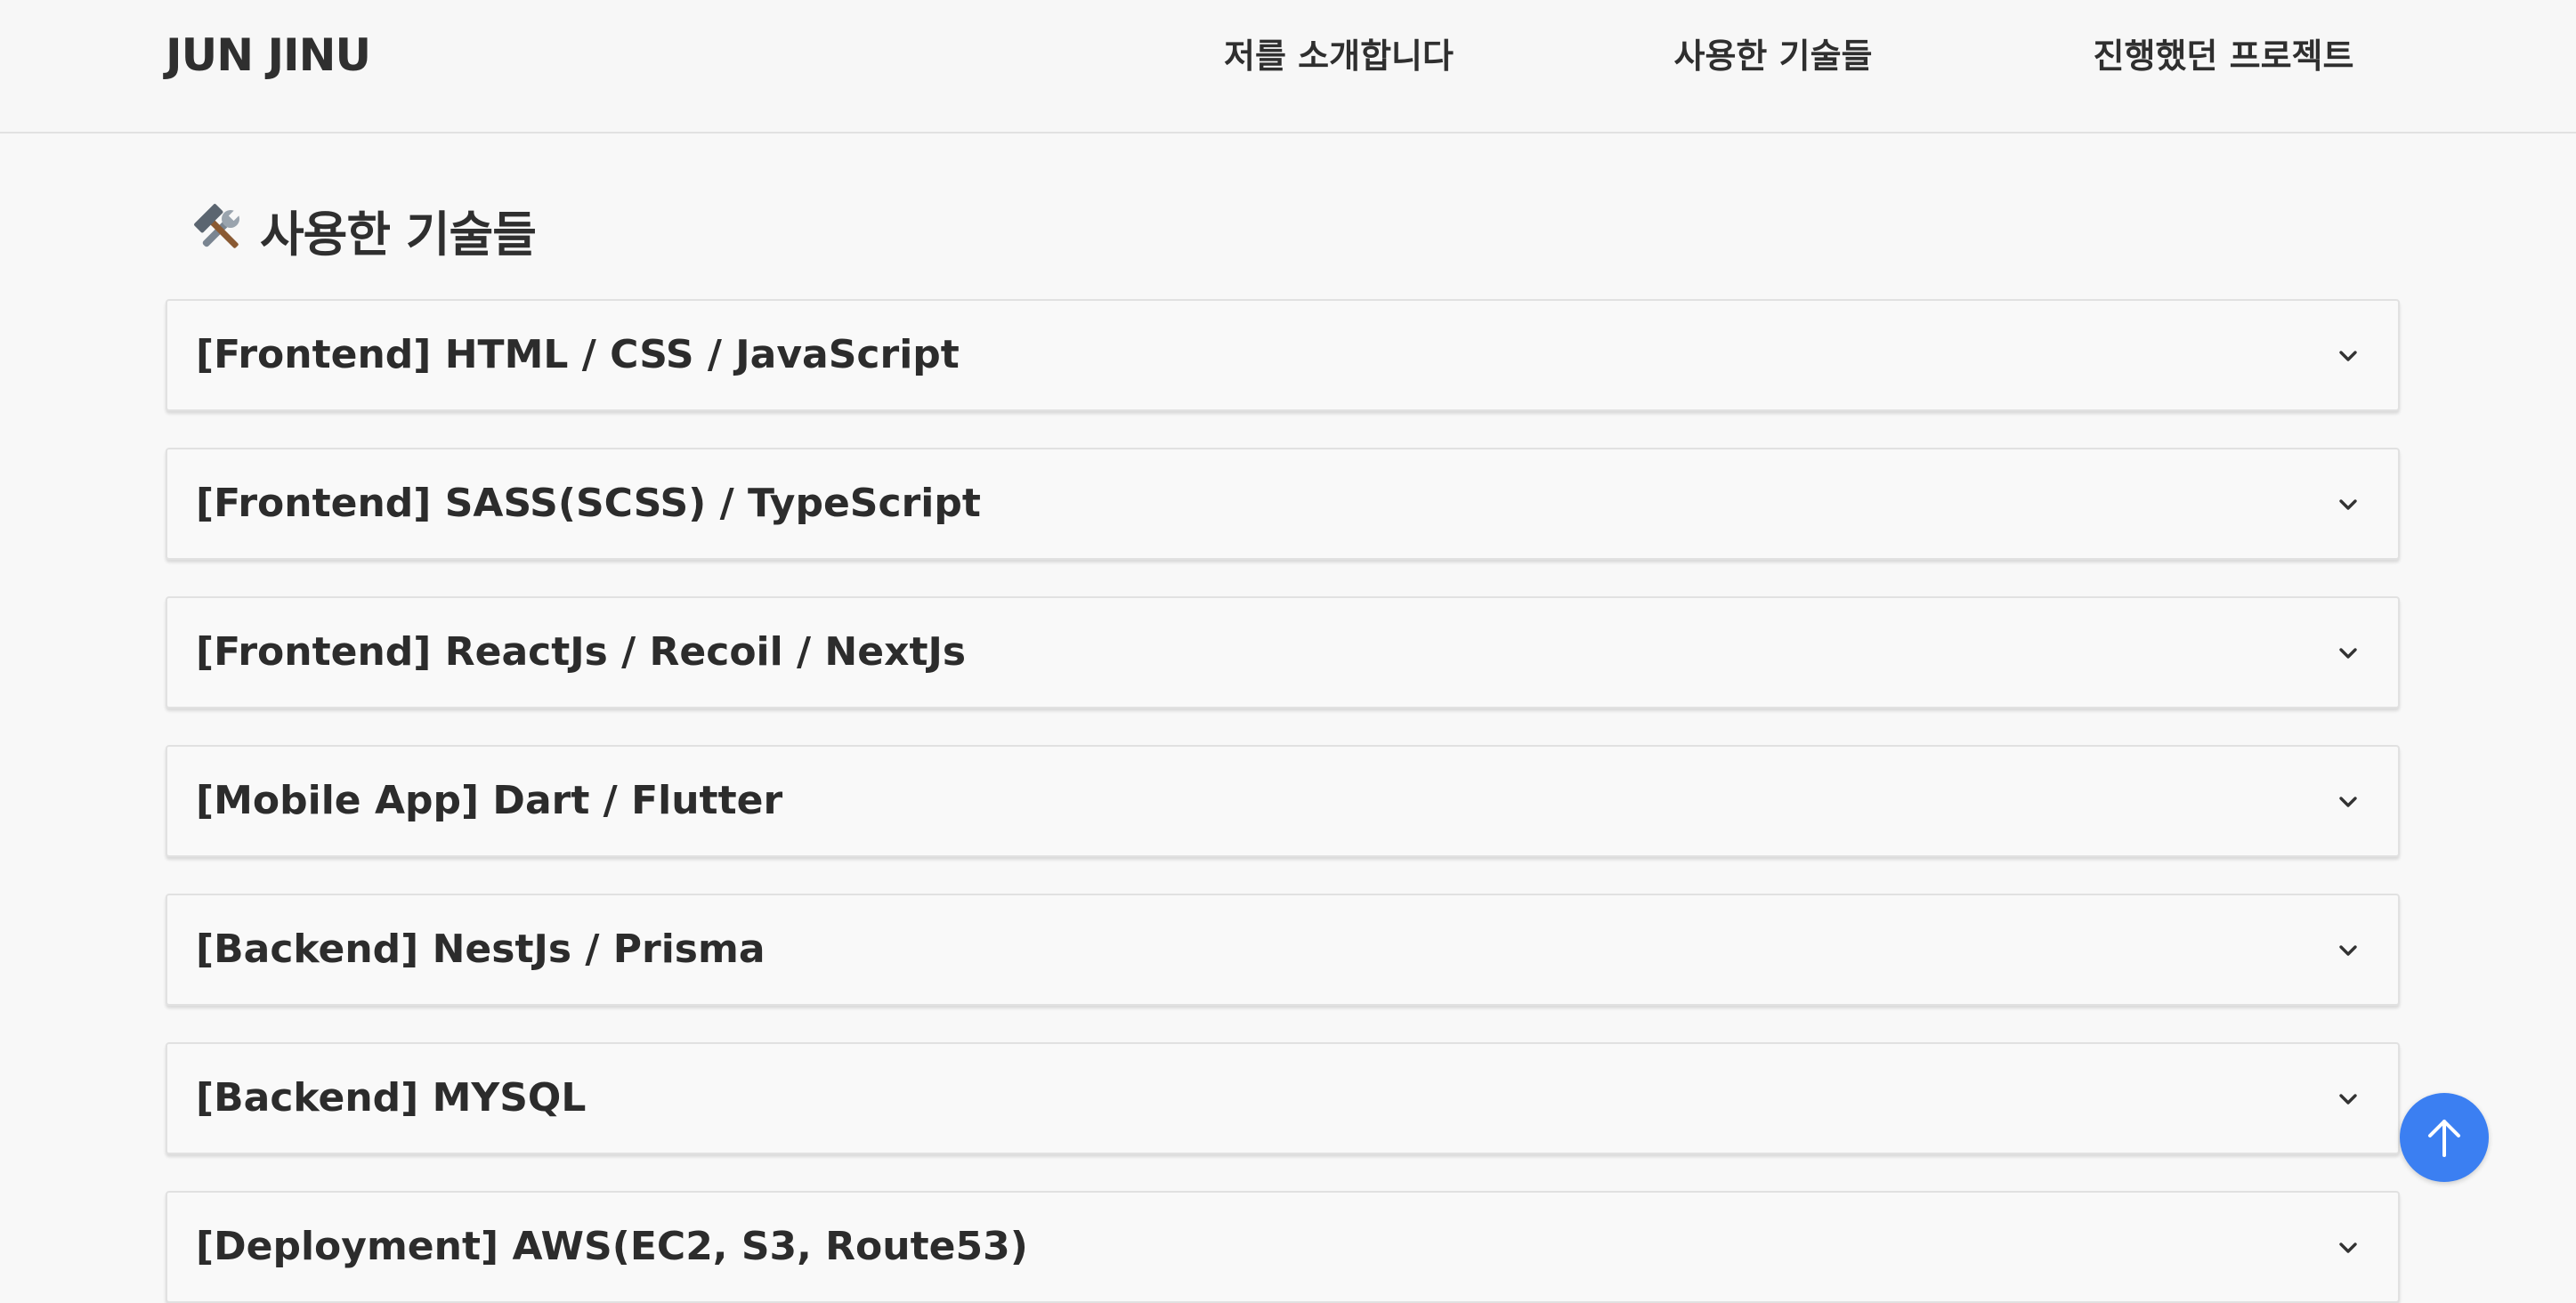  I want to click on accordion-label: [Frontend] SASS(SCSS) / TypeScript, so click(588, 503).